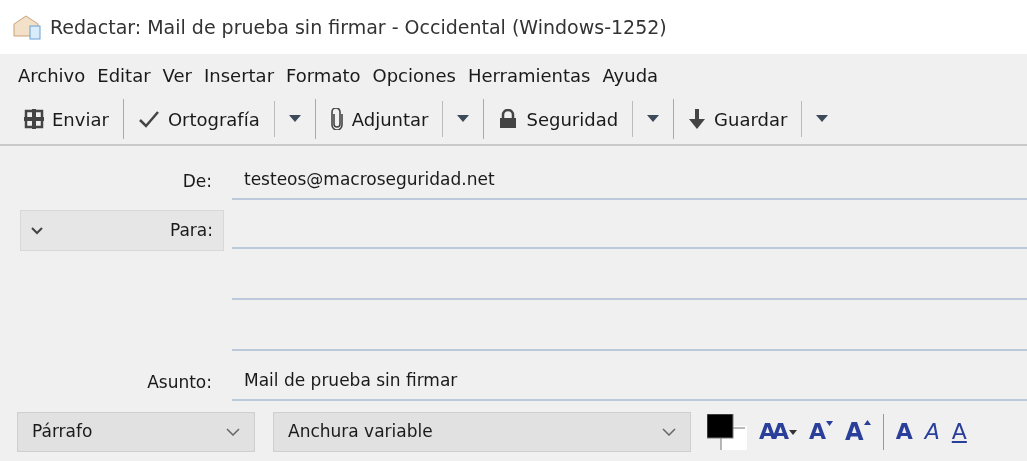 Image resolution: width=1027 pixels, height=461 pixels. Describe the element at coordinates (177, 75) in the screenshot. I see `menu-item: Ver` at that location.